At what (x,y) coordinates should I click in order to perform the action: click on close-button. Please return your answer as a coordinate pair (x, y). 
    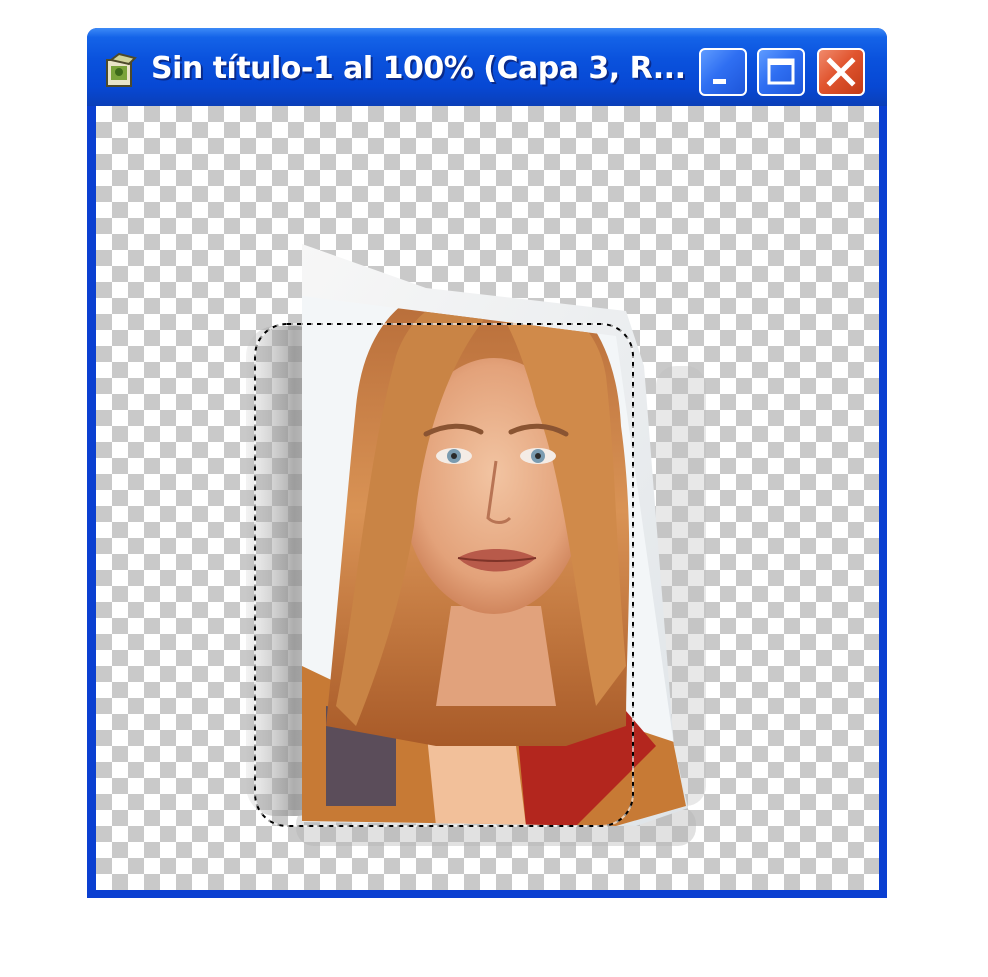
    Looking at the image, I should click on (841, 72).